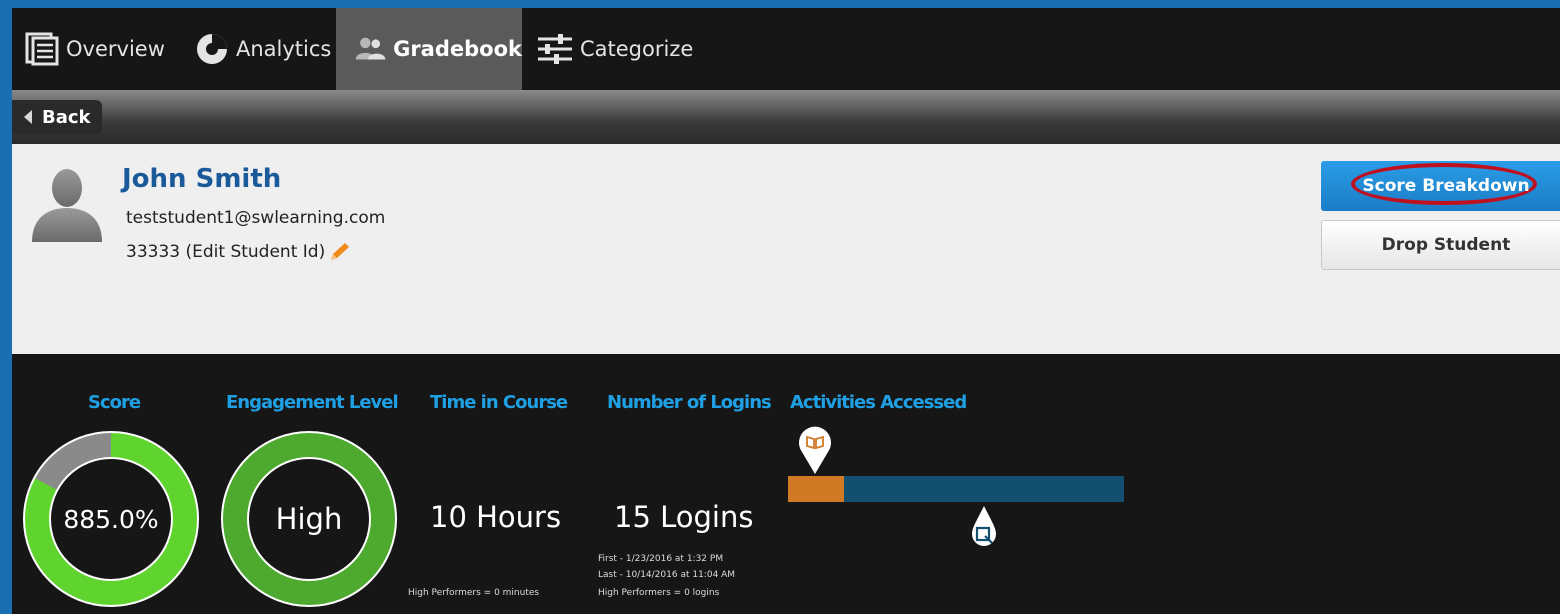 The height and width of the screenshot is (614, 1560). I want to click on tab-categorize: Categorize, so click(621, 49).